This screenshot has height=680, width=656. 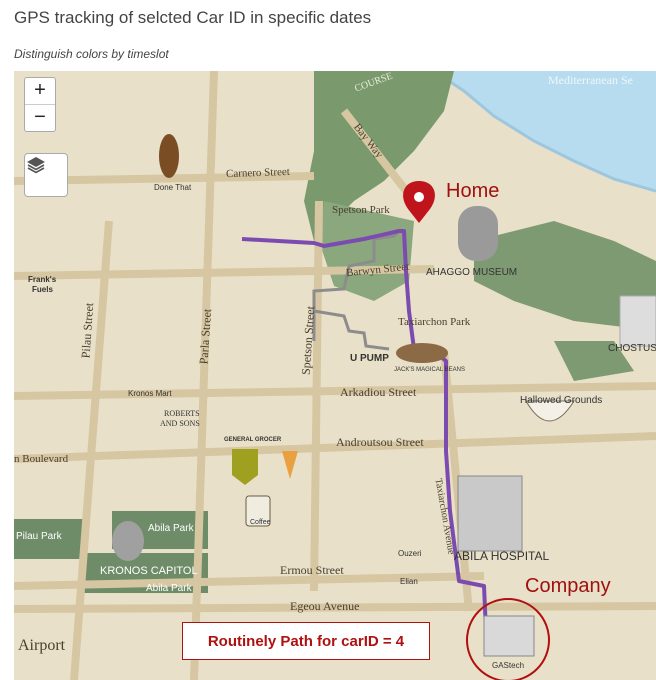 What do you see at coordinates (378, 392) in the screenshot?
I see `street-arkadiou: Arkadiou Street` at bounding box center [378, 392].